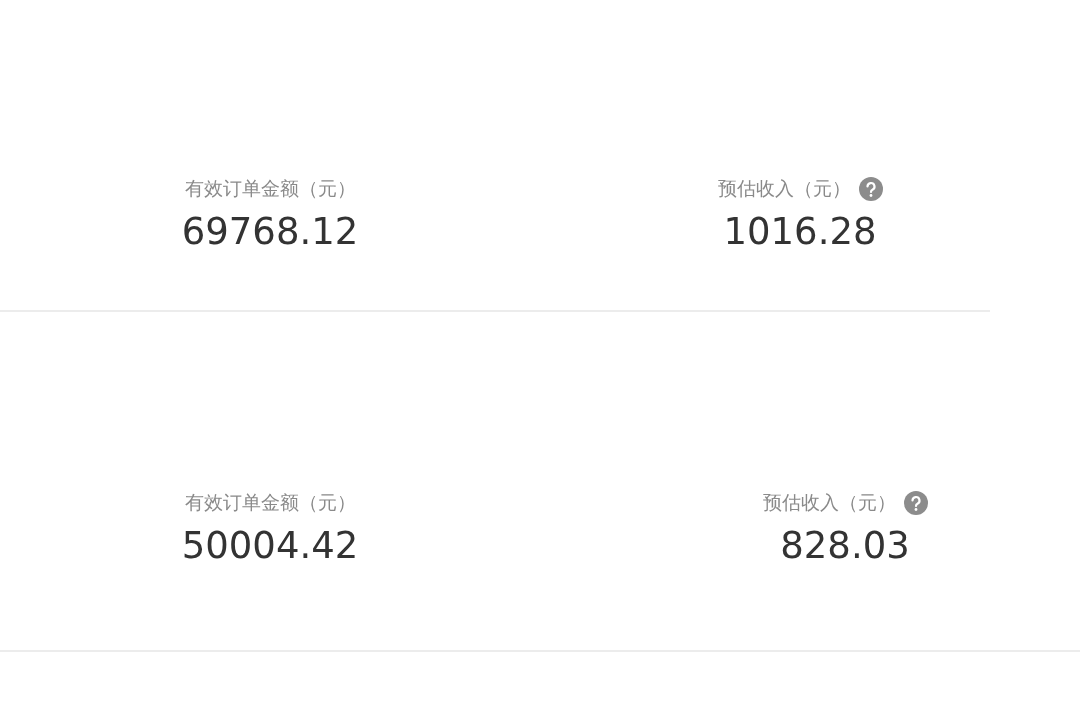 This screenshot has height=720, width=1080. I want to click on stat-value: 1016.28, so click(800, 231).